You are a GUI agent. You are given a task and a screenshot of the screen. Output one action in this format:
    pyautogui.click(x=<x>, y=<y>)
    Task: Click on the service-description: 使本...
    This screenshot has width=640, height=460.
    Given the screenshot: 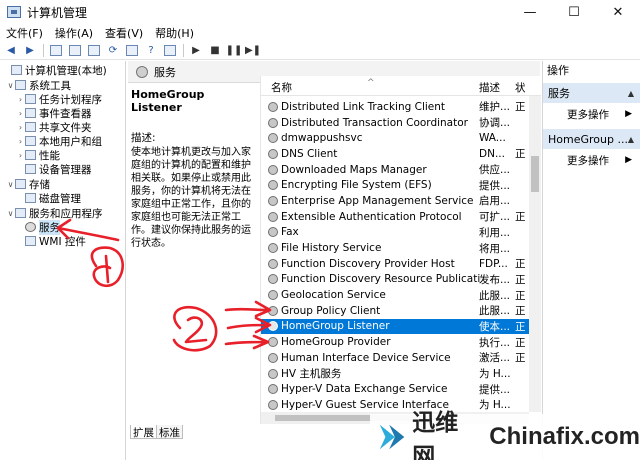 What is the action you would take?
    pyautogui.click(x=495, y=326)
    